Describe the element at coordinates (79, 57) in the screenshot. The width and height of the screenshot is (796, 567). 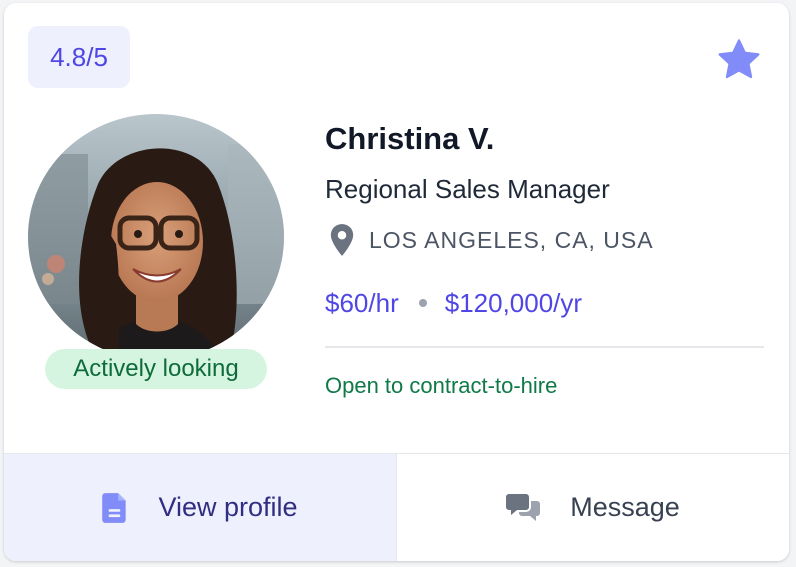
I see `rating-badge: 4.8/5` at that location.